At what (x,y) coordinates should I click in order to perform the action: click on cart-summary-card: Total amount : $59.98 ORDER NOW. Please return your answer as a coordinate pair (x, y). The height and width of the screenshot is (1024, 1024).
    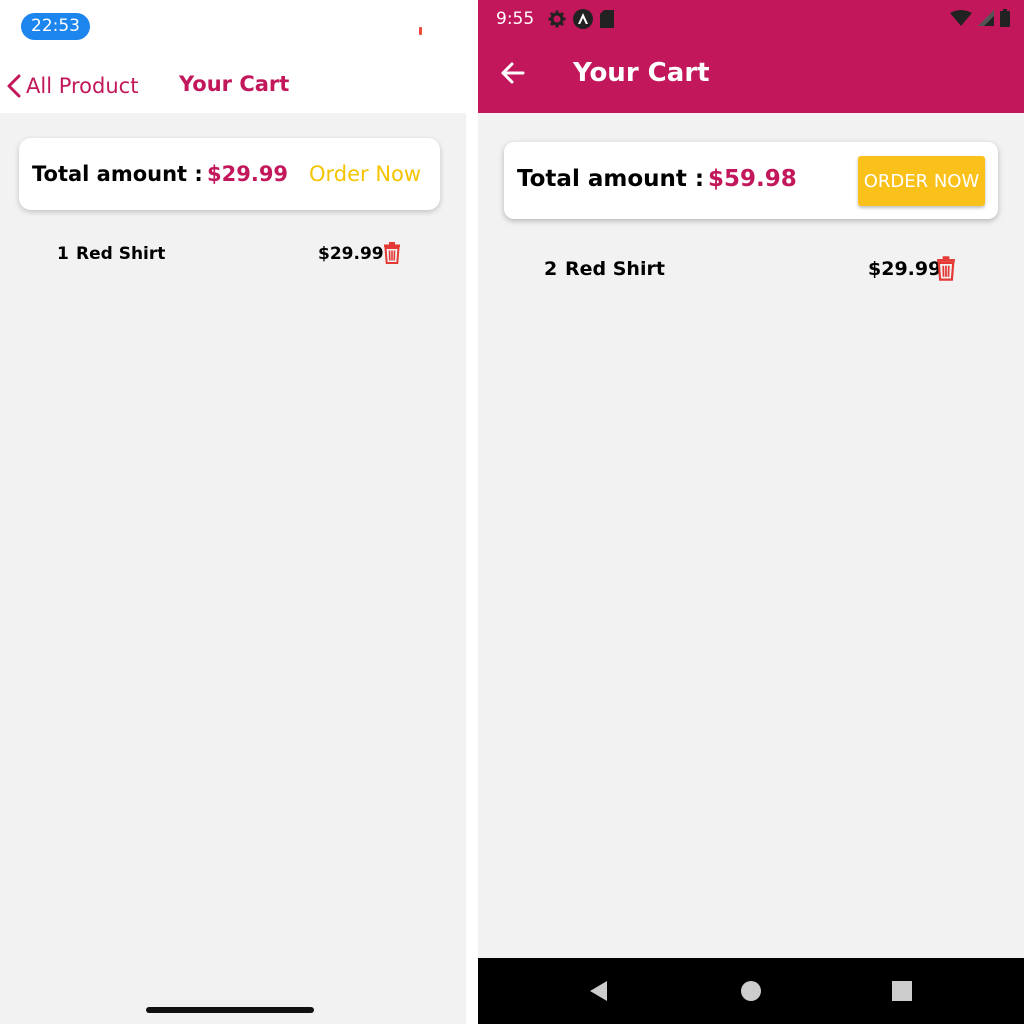
    Looking at the image, I should click on (751, 180).